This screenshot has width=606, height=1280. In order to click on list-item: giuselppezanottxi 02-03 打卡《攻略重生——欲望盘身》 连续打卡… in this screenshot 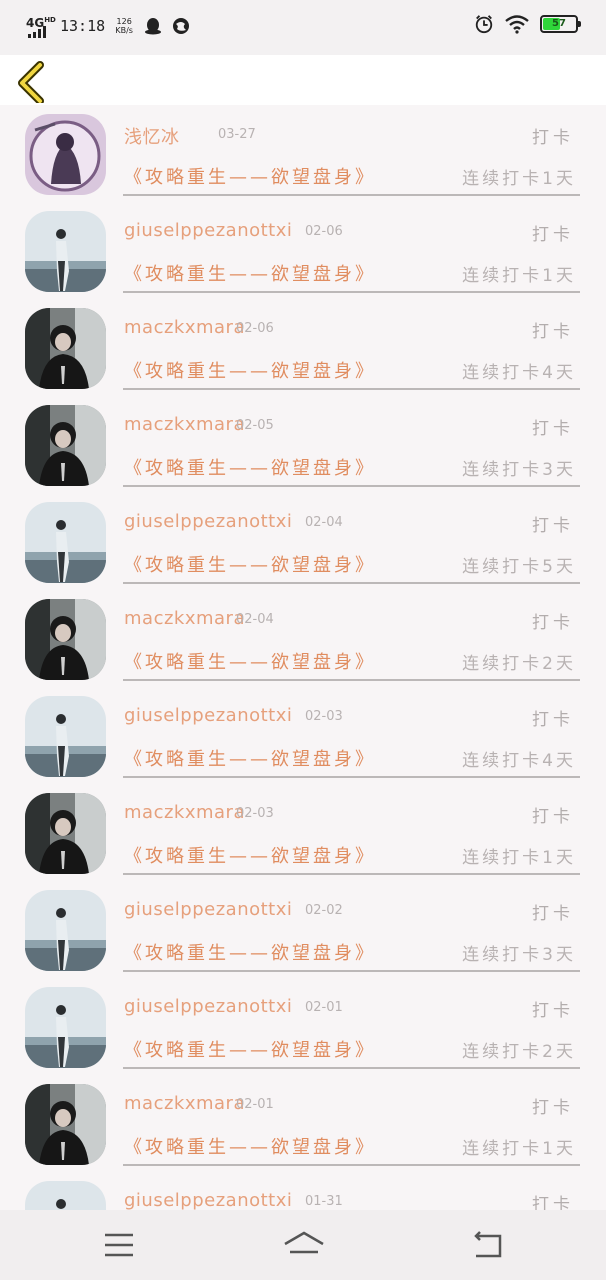, I will do `click(303, 735)`.